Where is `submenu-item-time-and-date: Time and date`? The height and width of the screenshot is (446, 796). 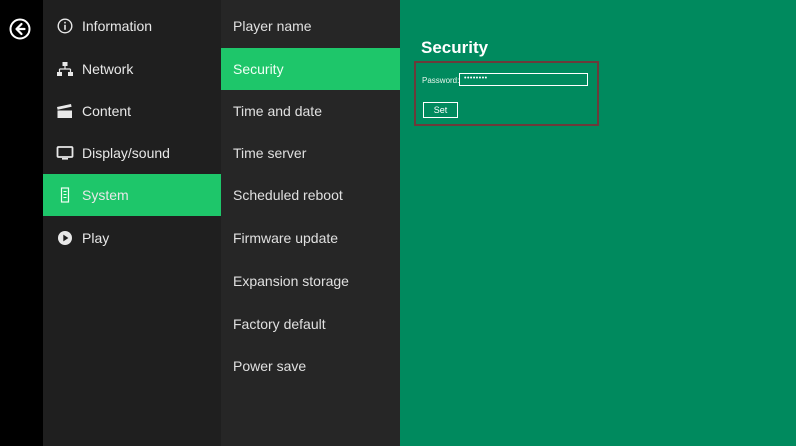
submenu-item-time-and-date: Time and date is located at coordinates (310, 111).